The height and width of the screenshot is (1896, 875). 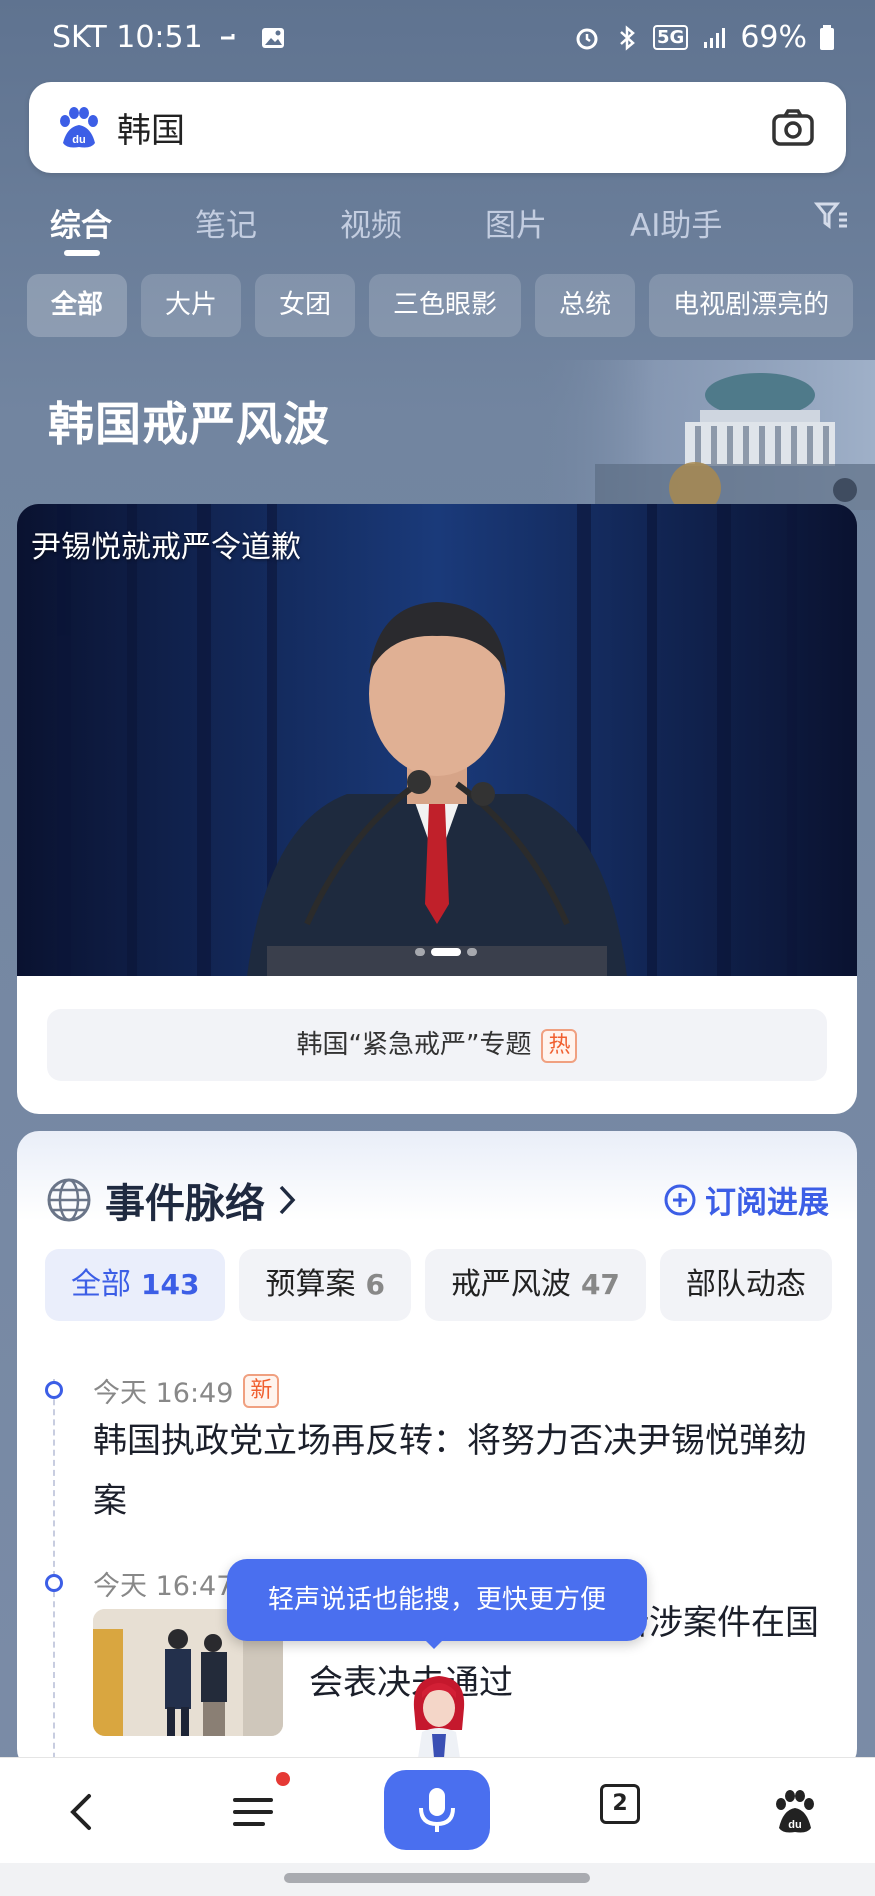 I want to click on bottom-navigation: du, so click(x=437, y=1810).